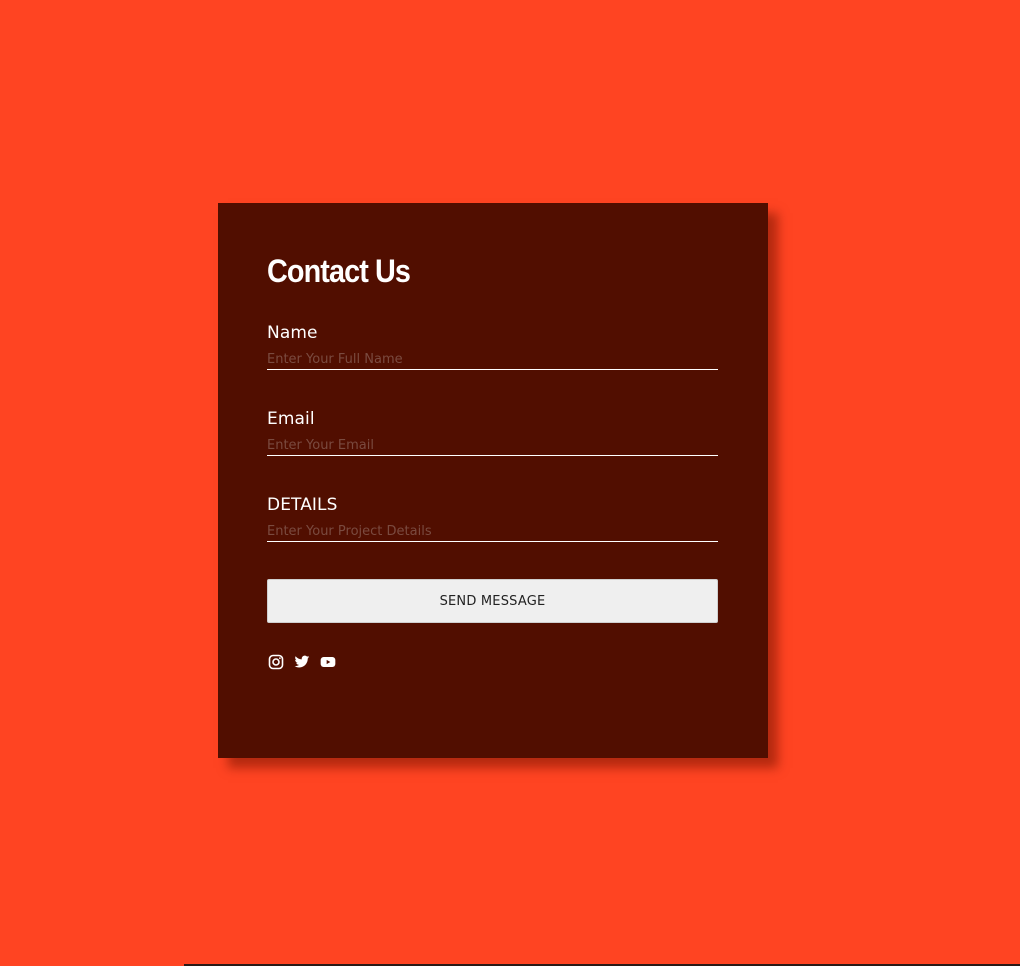  What do you see at coordinates (339, 271) in the screenshot?
I see `page-title: Contact Us` at bounding box center [339, 271].